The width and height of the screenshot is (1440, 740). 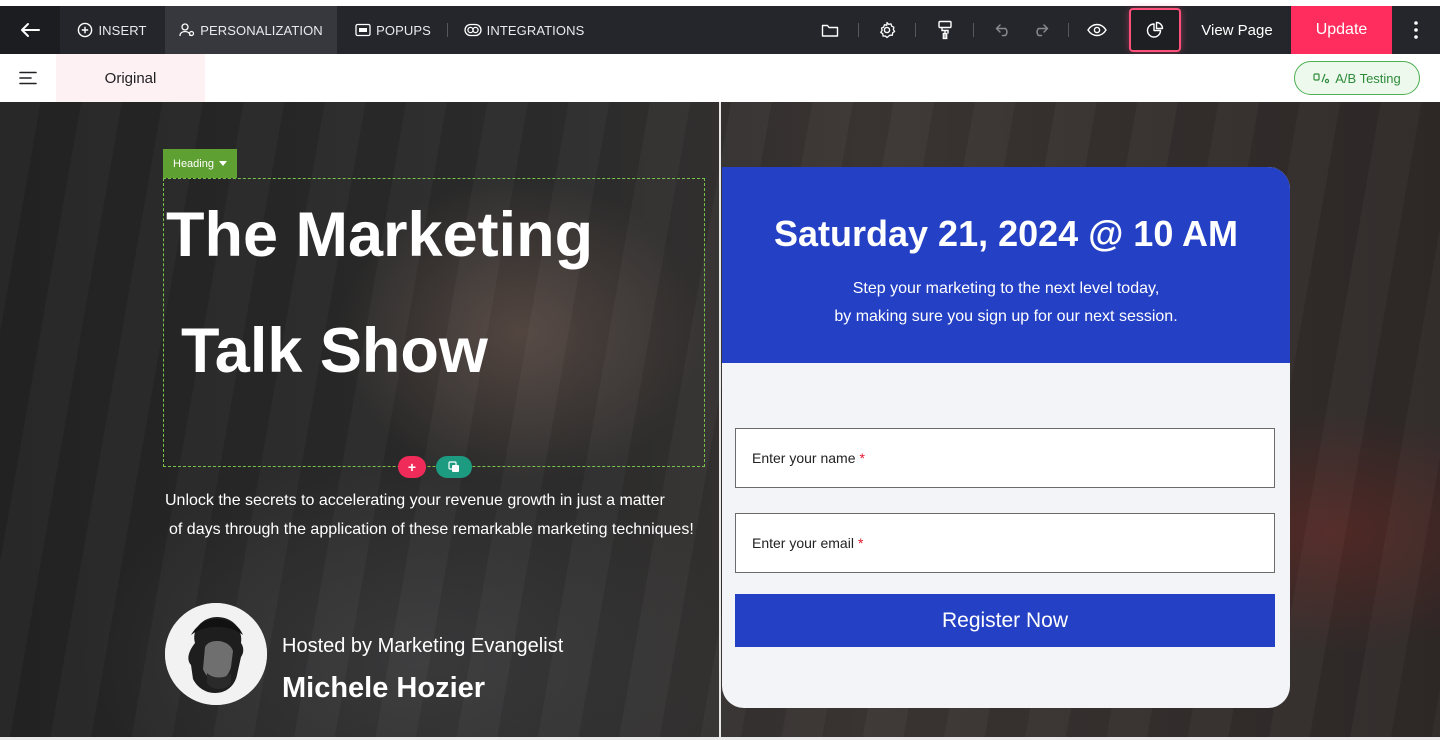 I want to click on duplicate-element-button, so click(x=454, y=467).